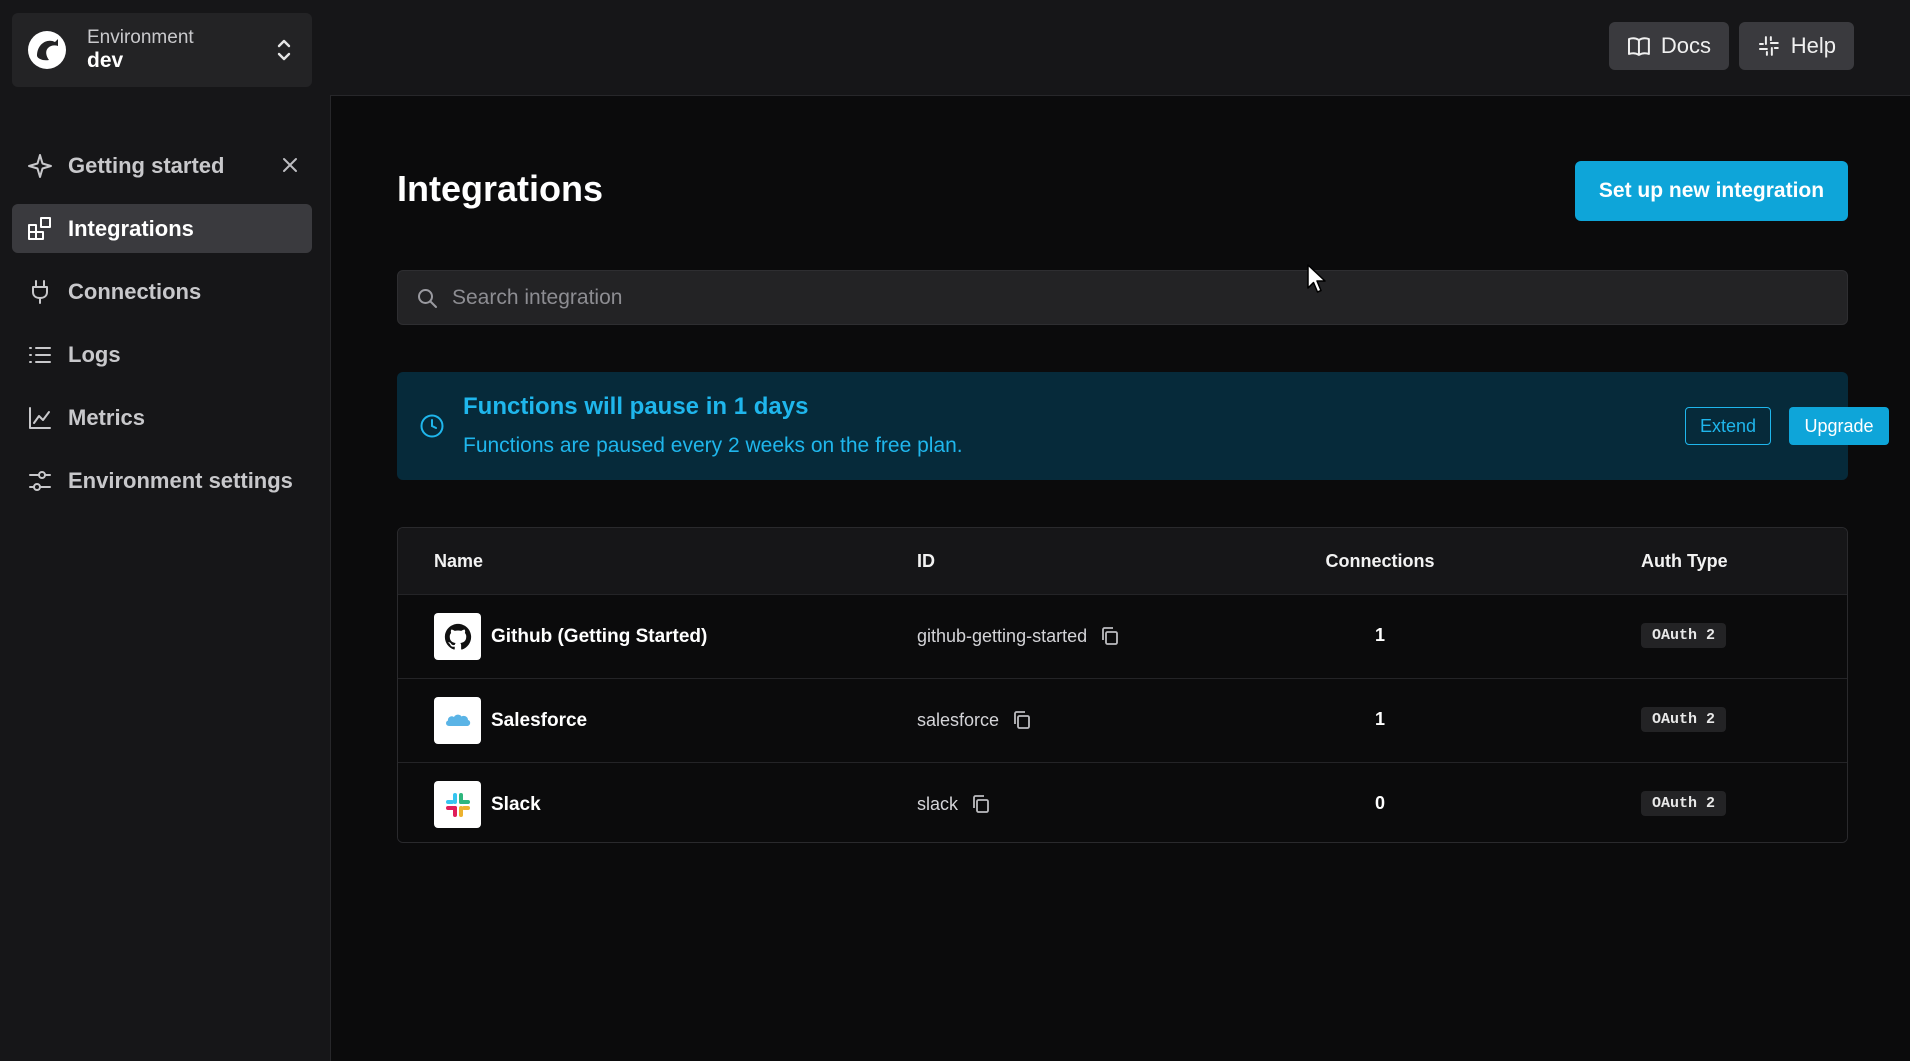 The height and width of the screenshot is (1061, 1910). I want to click on integration-name-cell: Slack, so click(487, 804).